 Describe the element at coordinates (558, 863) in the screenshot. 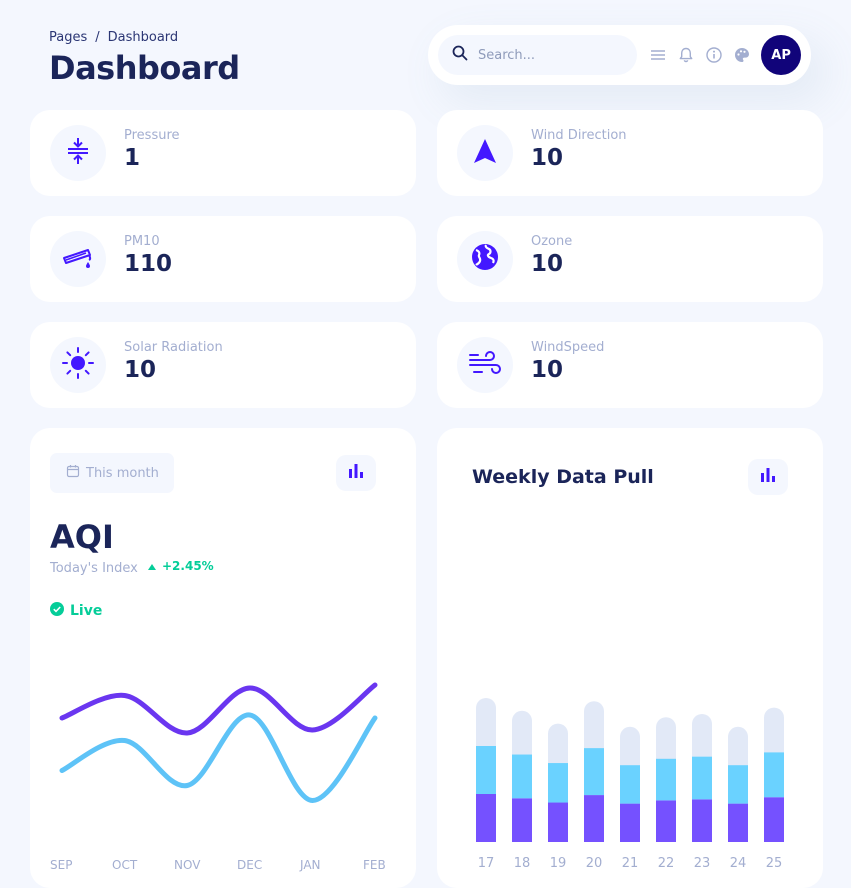

I see `day-label: 19` at that location.